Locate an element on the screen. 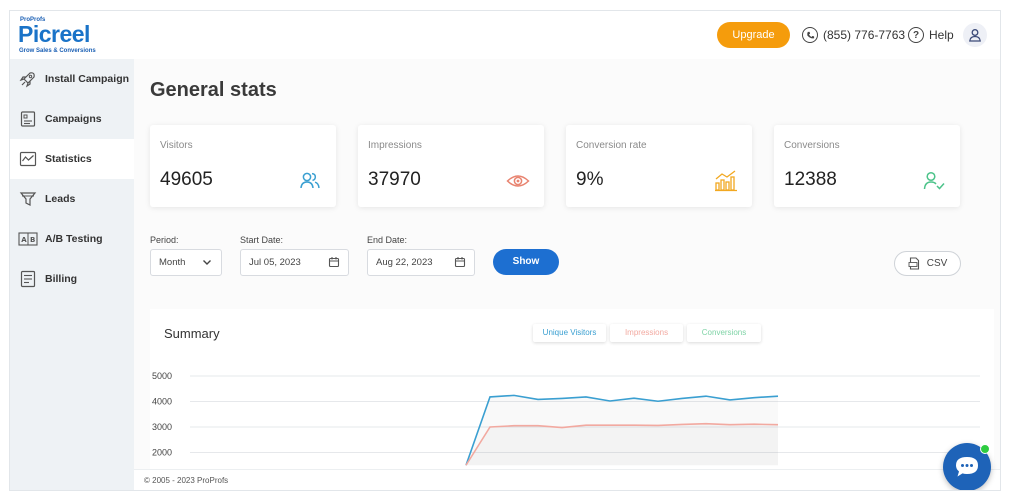  end-date-input: Aug 22, 2023 is located at coordinates (421, 262).